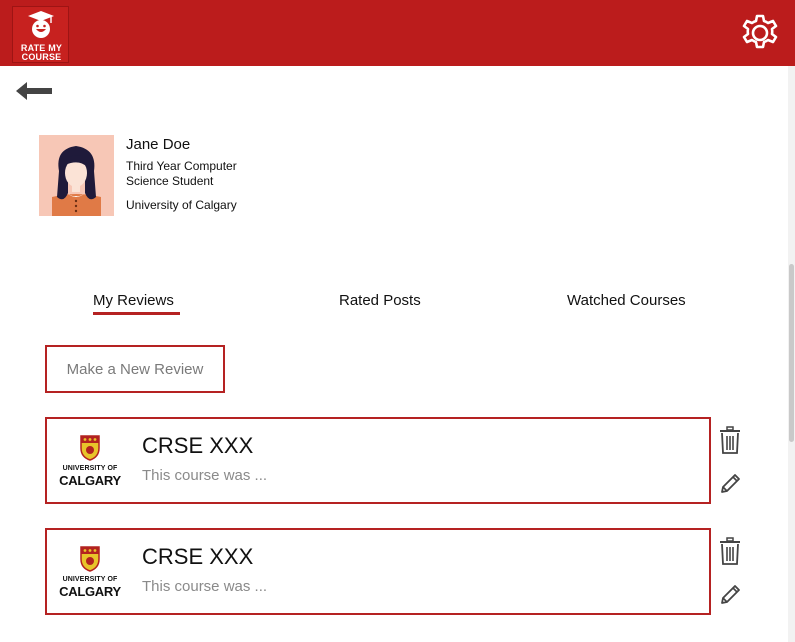 The width and height of the screenshot is (795, 642). I want to click on tab-watched-courses: Watched Courses, so click(626, 300).